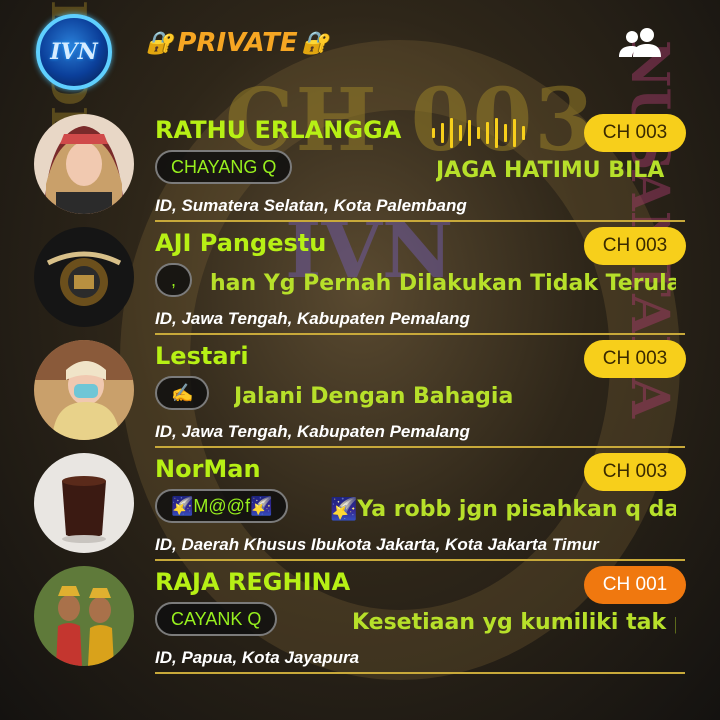  I want to click on channel-badge: CH 001, so click(635, 585).